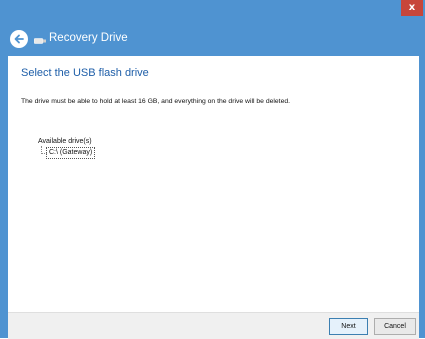 The image size is (425, 339). What do you see at coordinates (212, 39) in the screenshot?
I see `window-header: Recovery Drive` at bounding box center [212, 39].